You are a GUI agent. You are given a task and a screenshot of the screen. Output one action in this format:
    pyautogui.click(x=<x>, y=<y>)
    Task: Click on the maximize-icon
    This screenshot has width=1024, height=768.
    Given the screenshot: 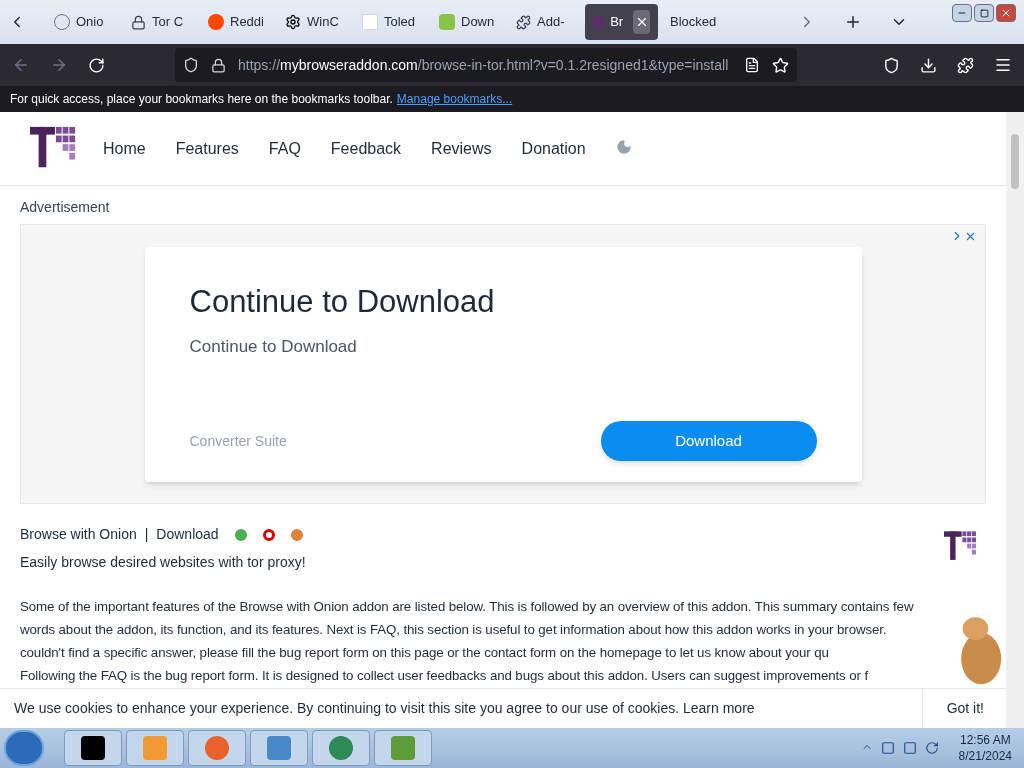 What is the action you would take?
    pyautogui.click(x=984, y=13)
    